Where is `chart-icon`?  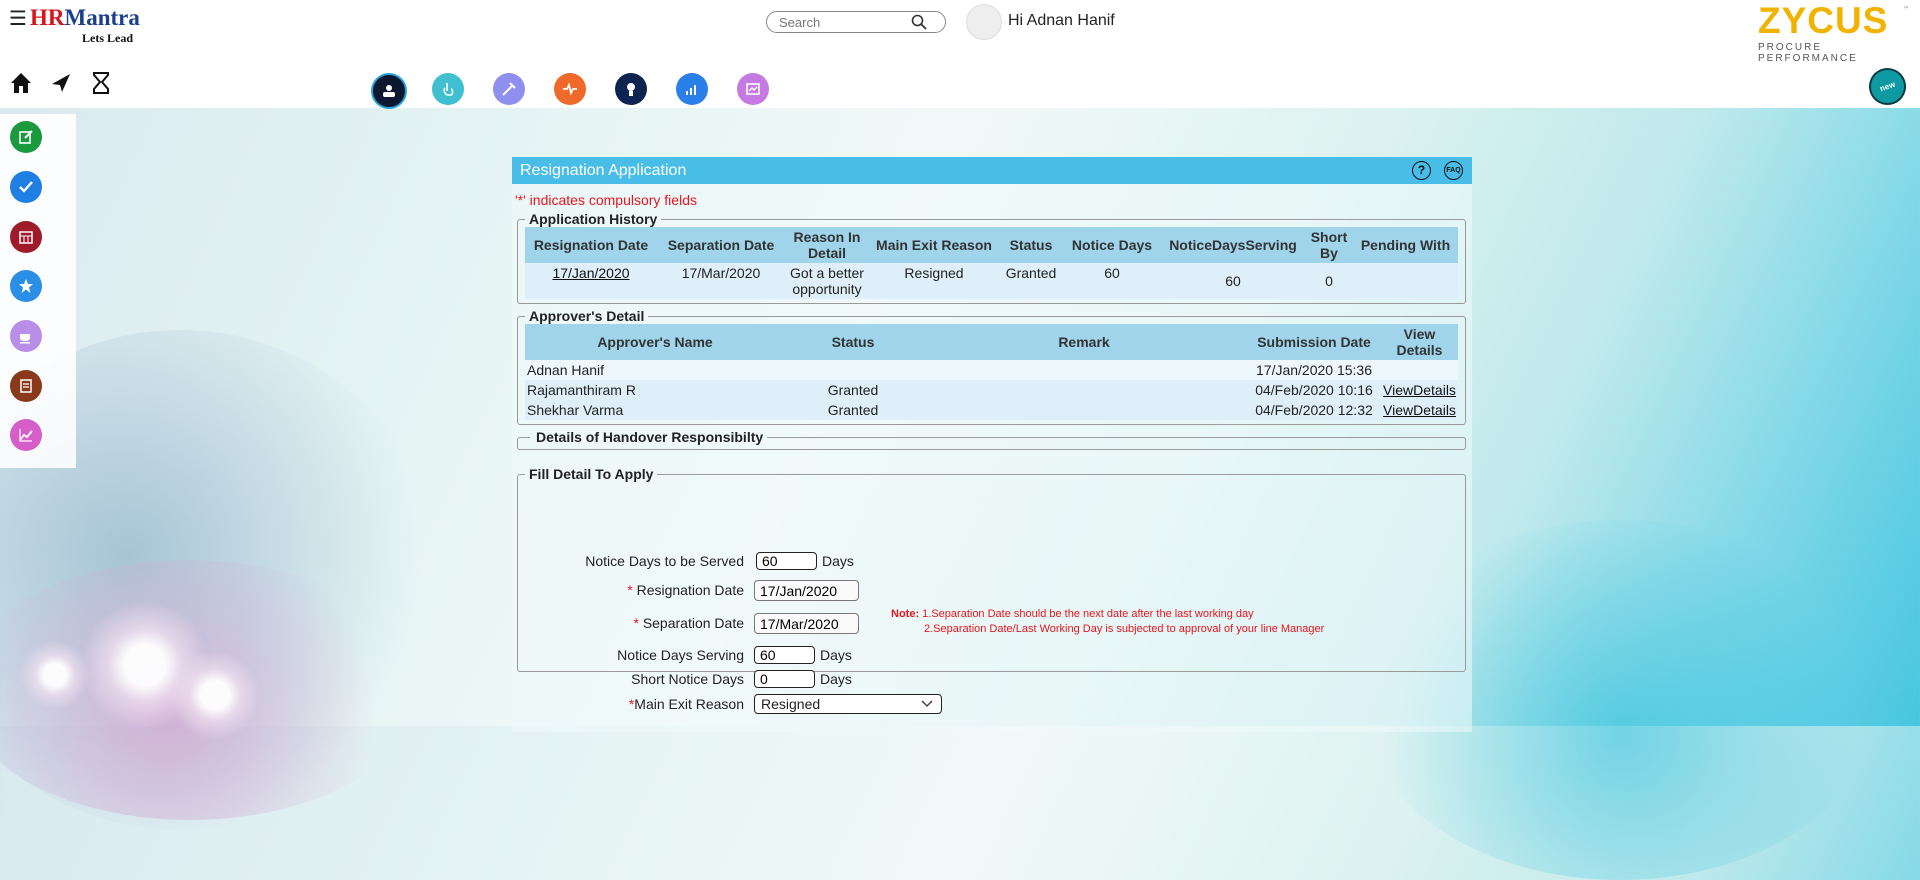 chart-icon is located at coordinates (26, 435).